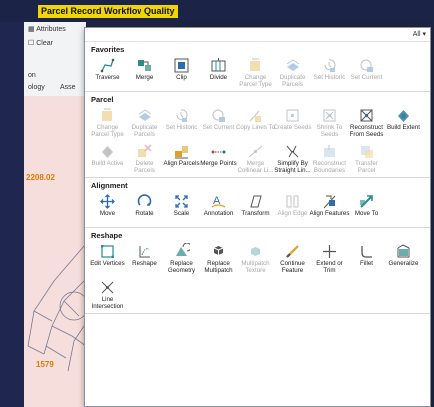 The width and height of the screenshot is (434, 407). What do you see at coordinates (330, 251) in the screenshot?
I see `extend-trim-icon` at bounding box center [330, 251].